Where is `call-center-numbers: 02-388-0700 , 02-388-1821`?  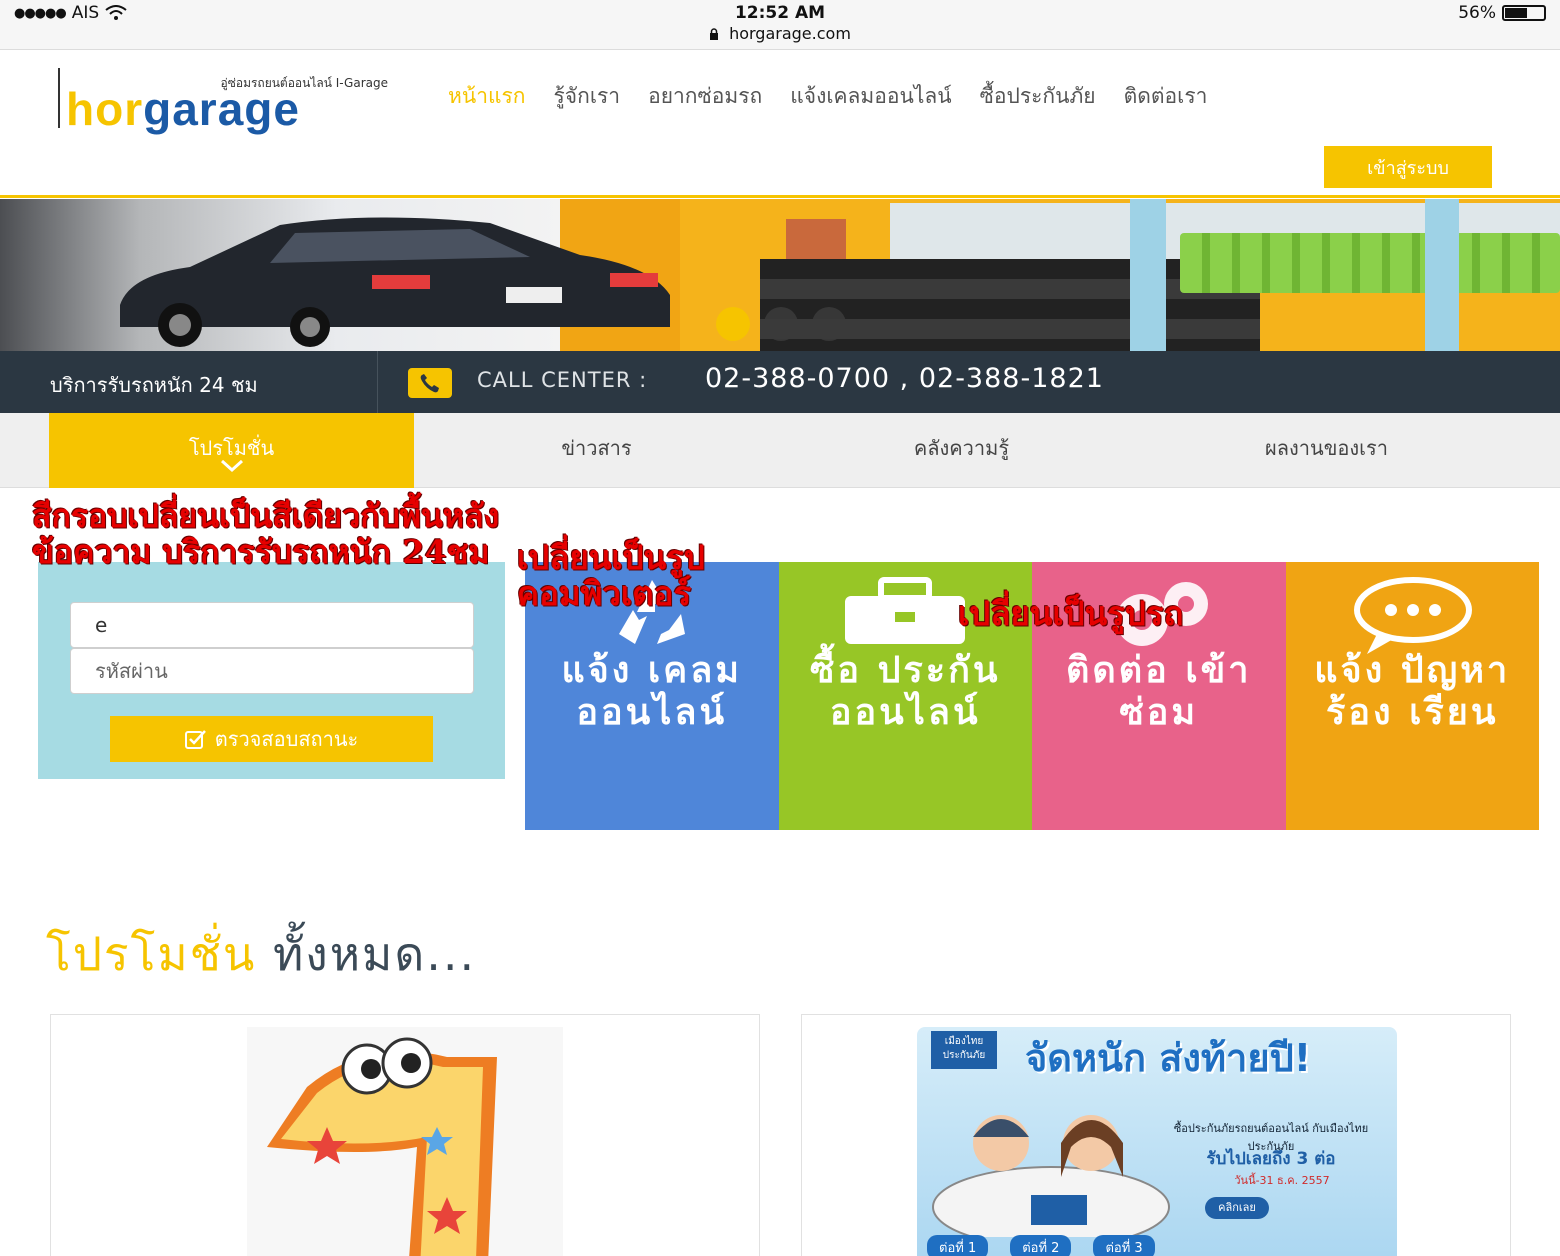
call-center-numbers: 02-388-0700 , 02-388-1821 is located at coordinates (904, 378).